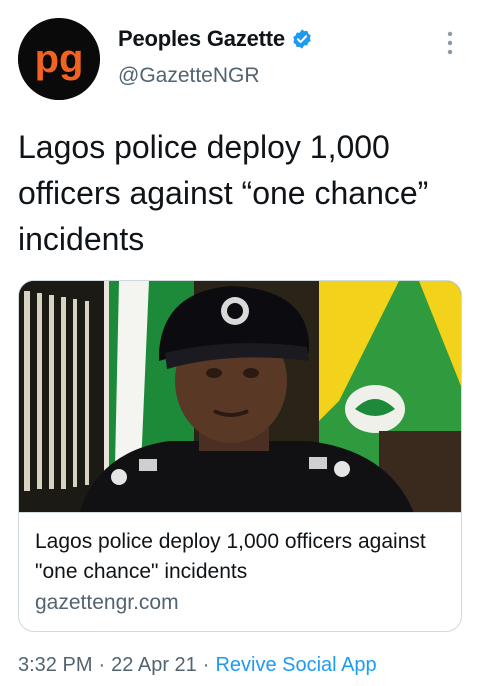  What do you see at coordinates (295, 665) in the screenshot?
I see `tweet-source-link: Revive Social App` at bounding box center [295, 665].